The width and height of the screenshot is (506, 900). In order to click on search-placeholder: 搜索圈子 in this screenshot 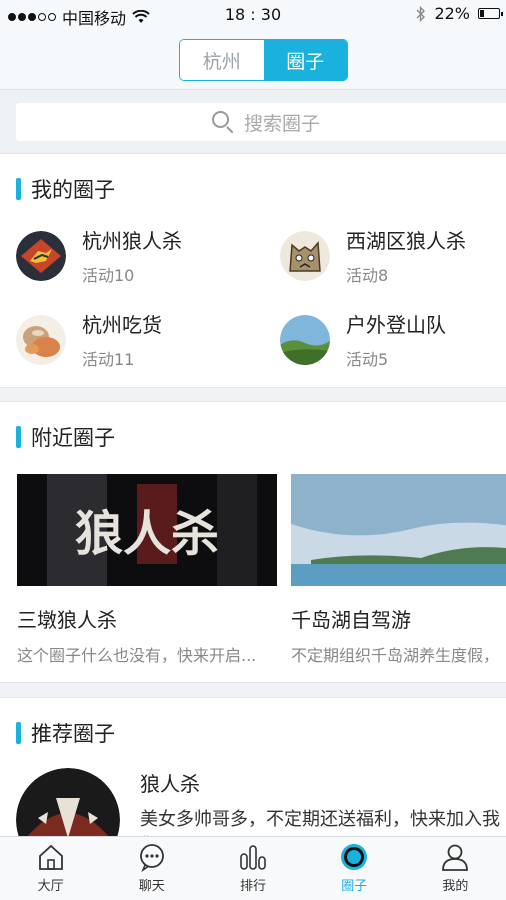, I will do `click(281, 123)`.